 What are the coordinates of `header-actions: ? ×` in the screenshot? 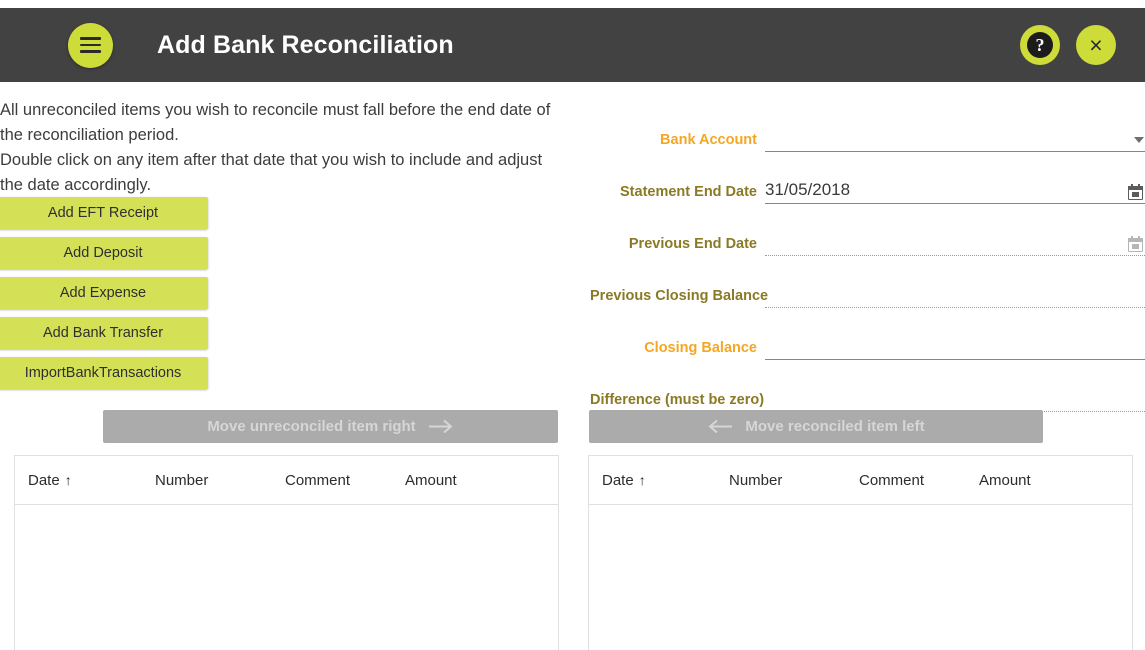 It's located at (1068, 45).